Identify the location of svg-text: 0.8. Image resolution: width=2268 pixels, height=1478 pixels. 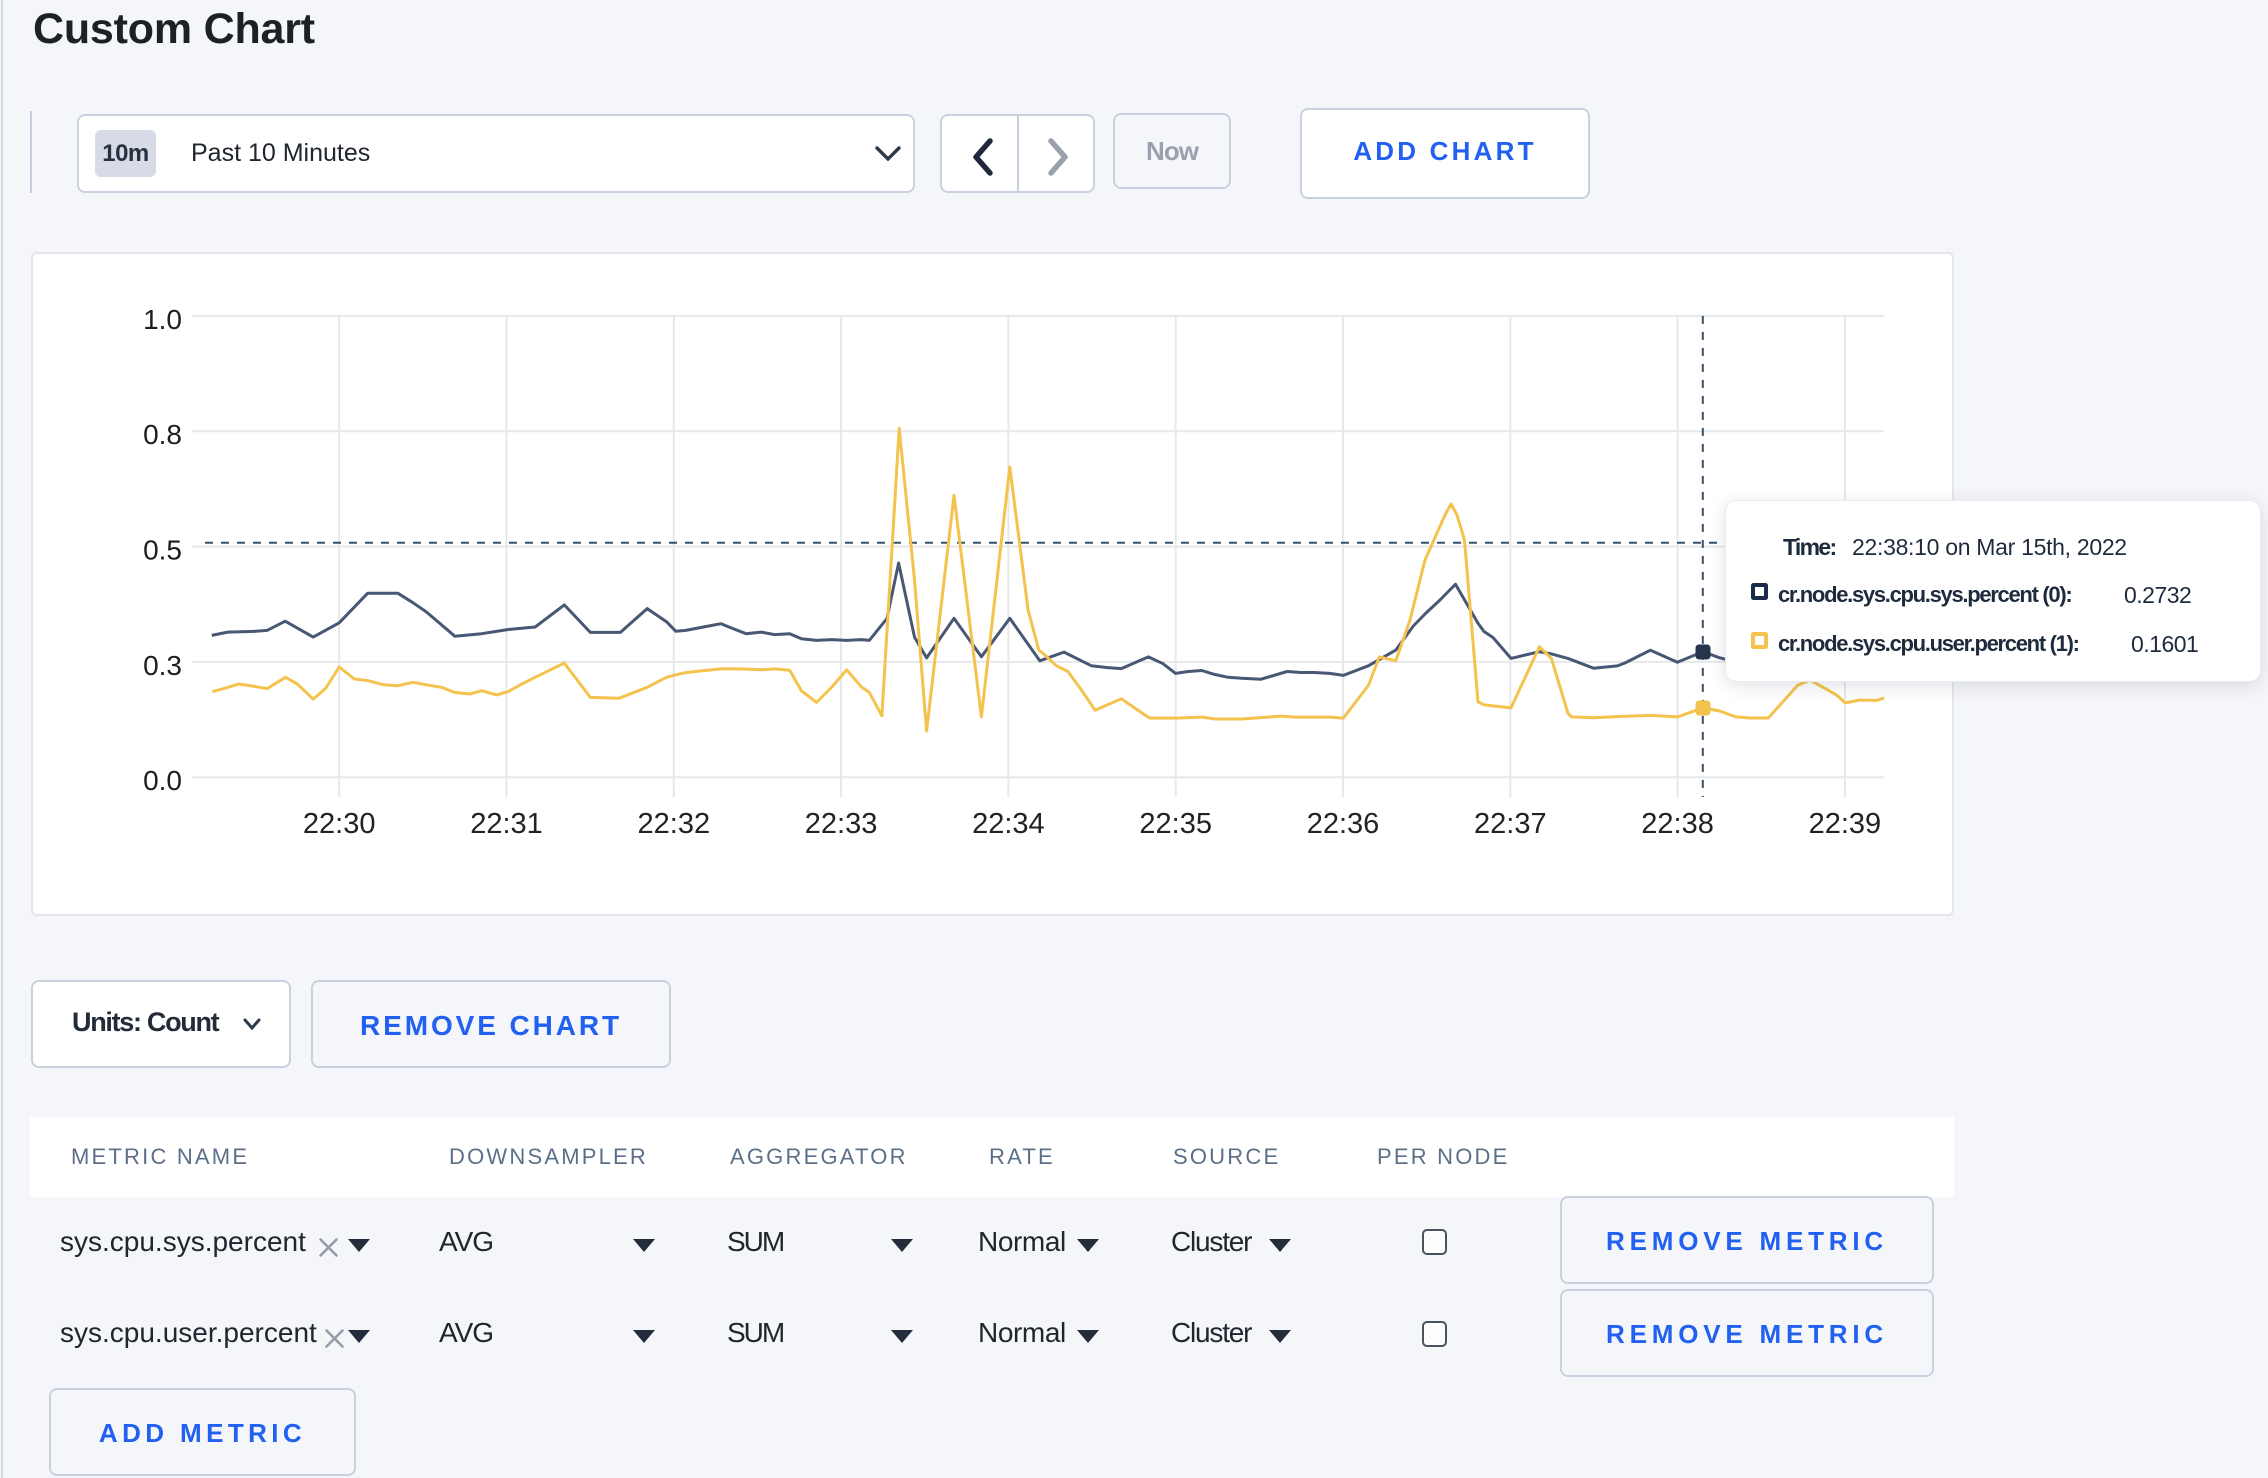
(162, 434).